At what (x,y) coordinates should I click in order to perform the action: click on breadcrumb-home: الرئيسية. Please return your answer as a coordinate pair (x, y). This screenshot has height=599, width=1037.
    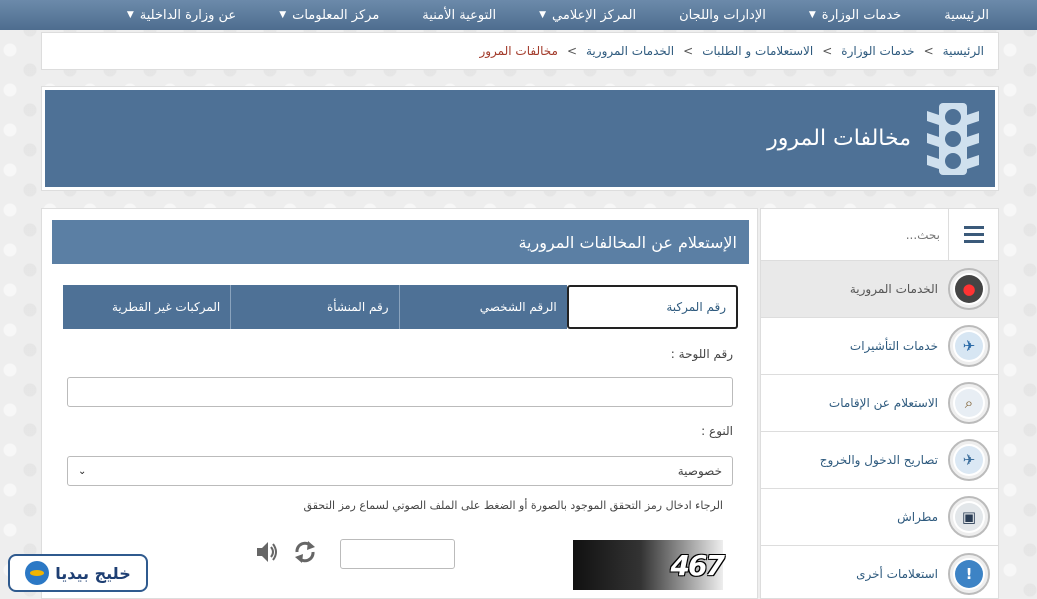
    Looking at the image, I should click on (963, 51).